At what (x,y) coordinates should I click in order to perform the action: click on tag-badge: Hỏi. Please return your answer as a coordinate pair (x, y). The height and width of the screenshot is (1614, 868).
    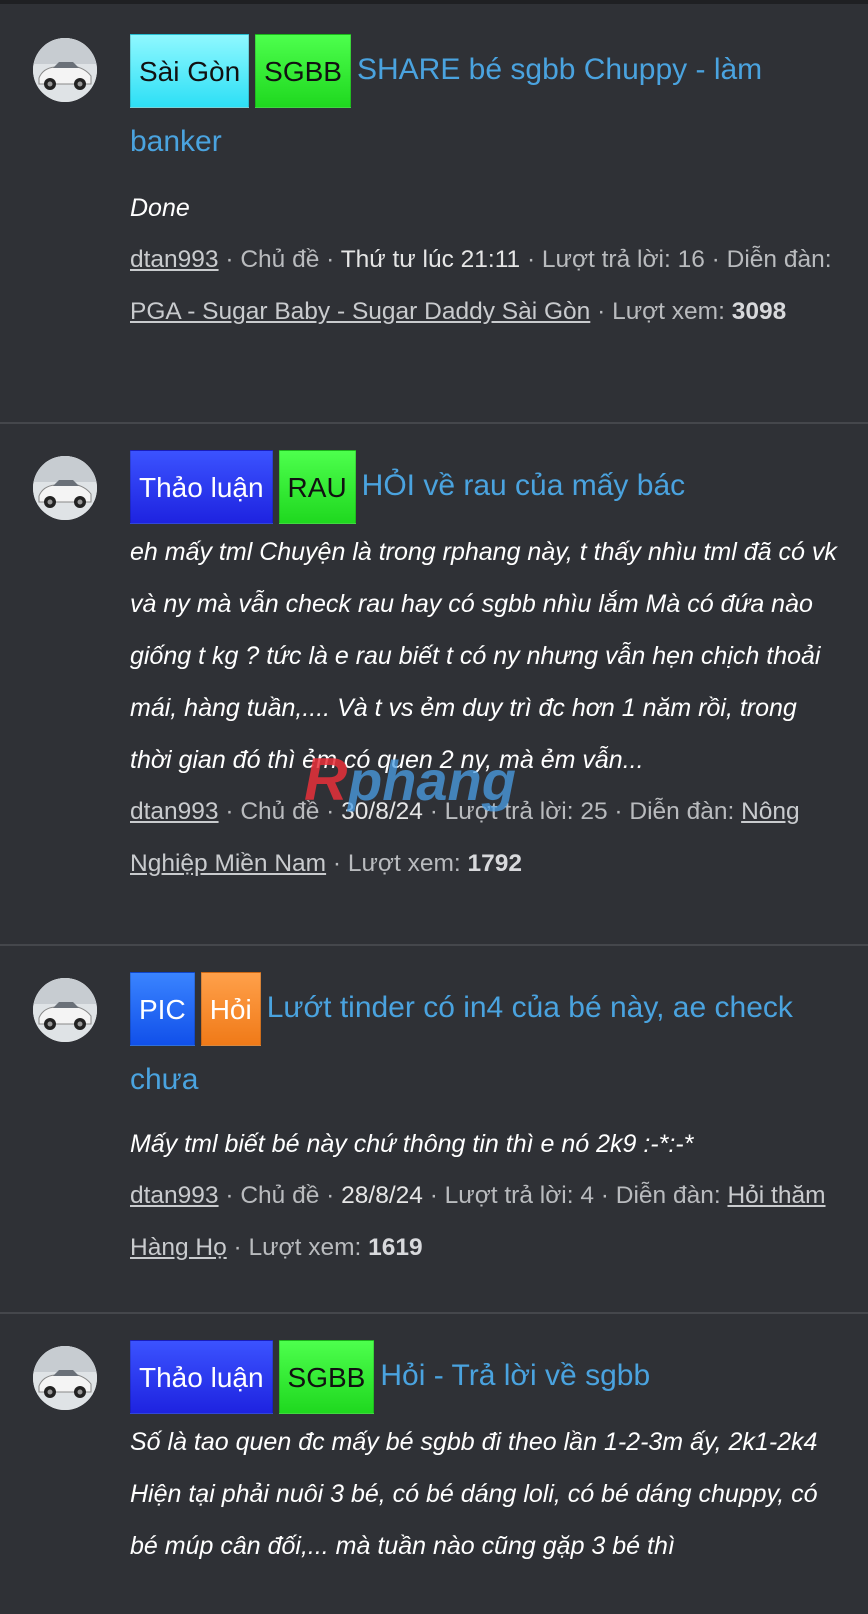
    Looking at the image, I should click on (230, 1009).